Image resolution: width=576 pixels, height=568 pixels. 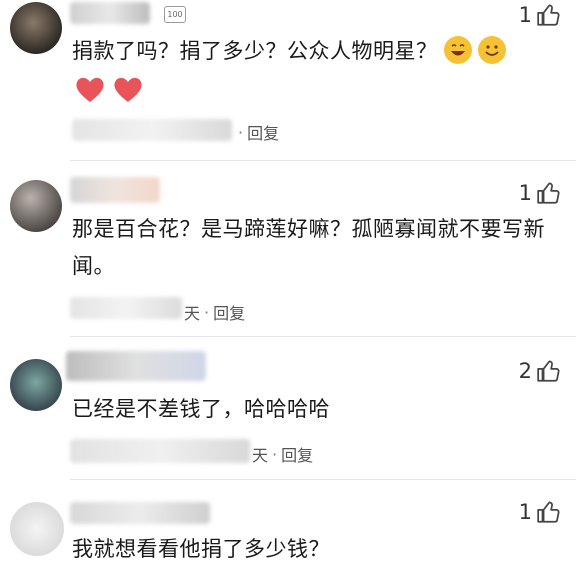 What do you see at coordinates (308, 247) in the screenshot?
I see `comment-text: 那是百合花？是马蹄莲好嘛？孤陋寡闻就不要写新闻。` at bounding box center [308, 247].